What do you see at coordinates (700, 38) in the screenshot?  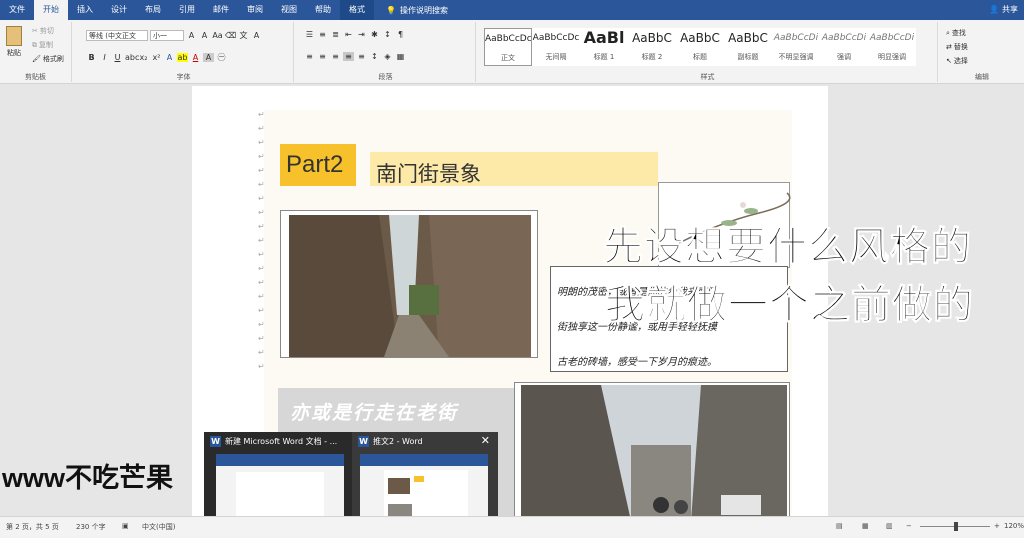 I see `style-sample: AaBbC` at bounding box center [700, 38].